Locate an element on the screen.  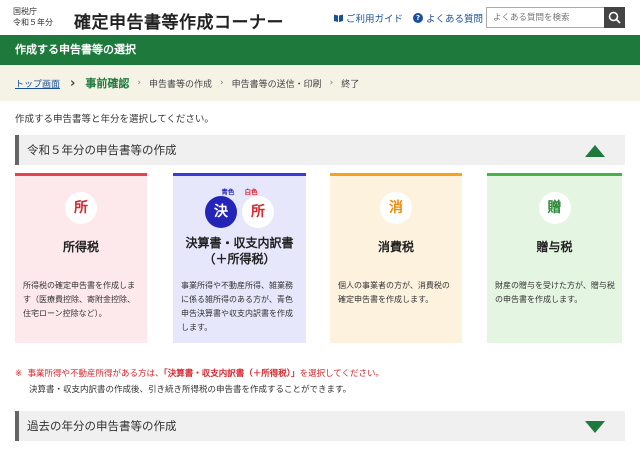
filing-type-tags: 青色 白色 is located at coordinates (239, 191).